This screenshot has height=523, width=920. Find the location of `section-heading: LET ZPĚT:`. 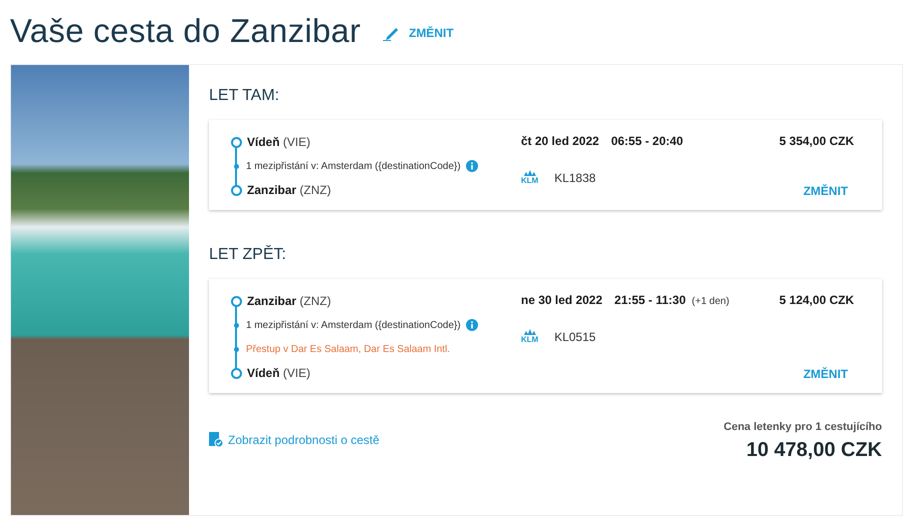

section-heading: LET ZPĚT: is located at coordinates (248, 255).